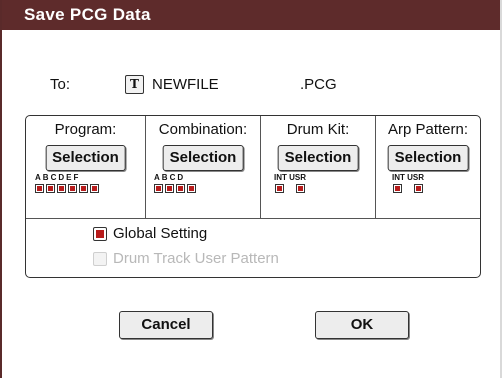 Image resolution: width=502 pixels, height=378 pixels. I want to click on filename-field: NEWFILE, so click(185, 84).